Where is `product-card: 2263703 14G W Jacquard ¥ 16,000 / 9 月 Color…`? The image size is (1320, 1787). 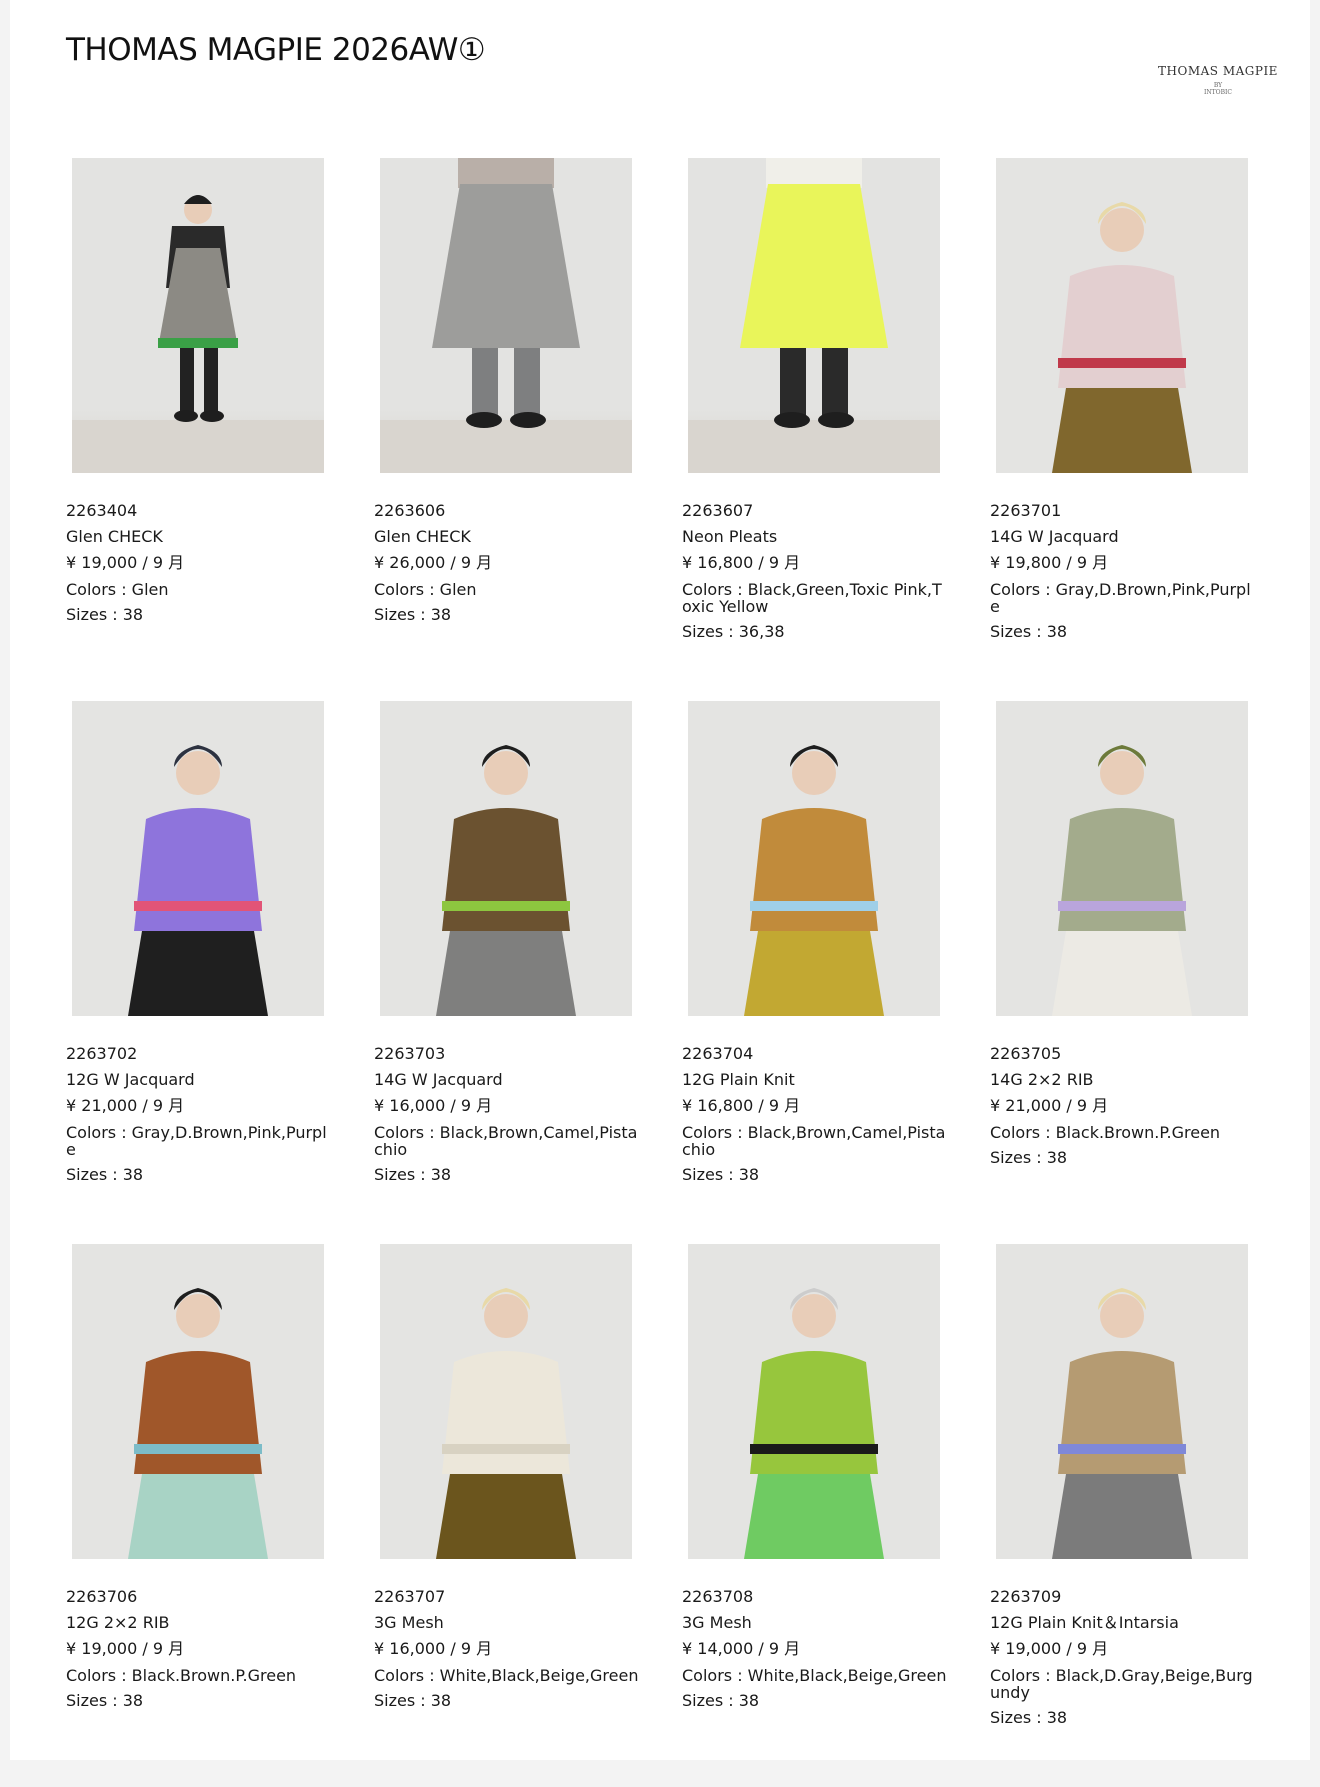
product-card: 2263703 14G W Jacquard ¥ 16,000 / 9 月 Color… is located at coordinates (528, 972).